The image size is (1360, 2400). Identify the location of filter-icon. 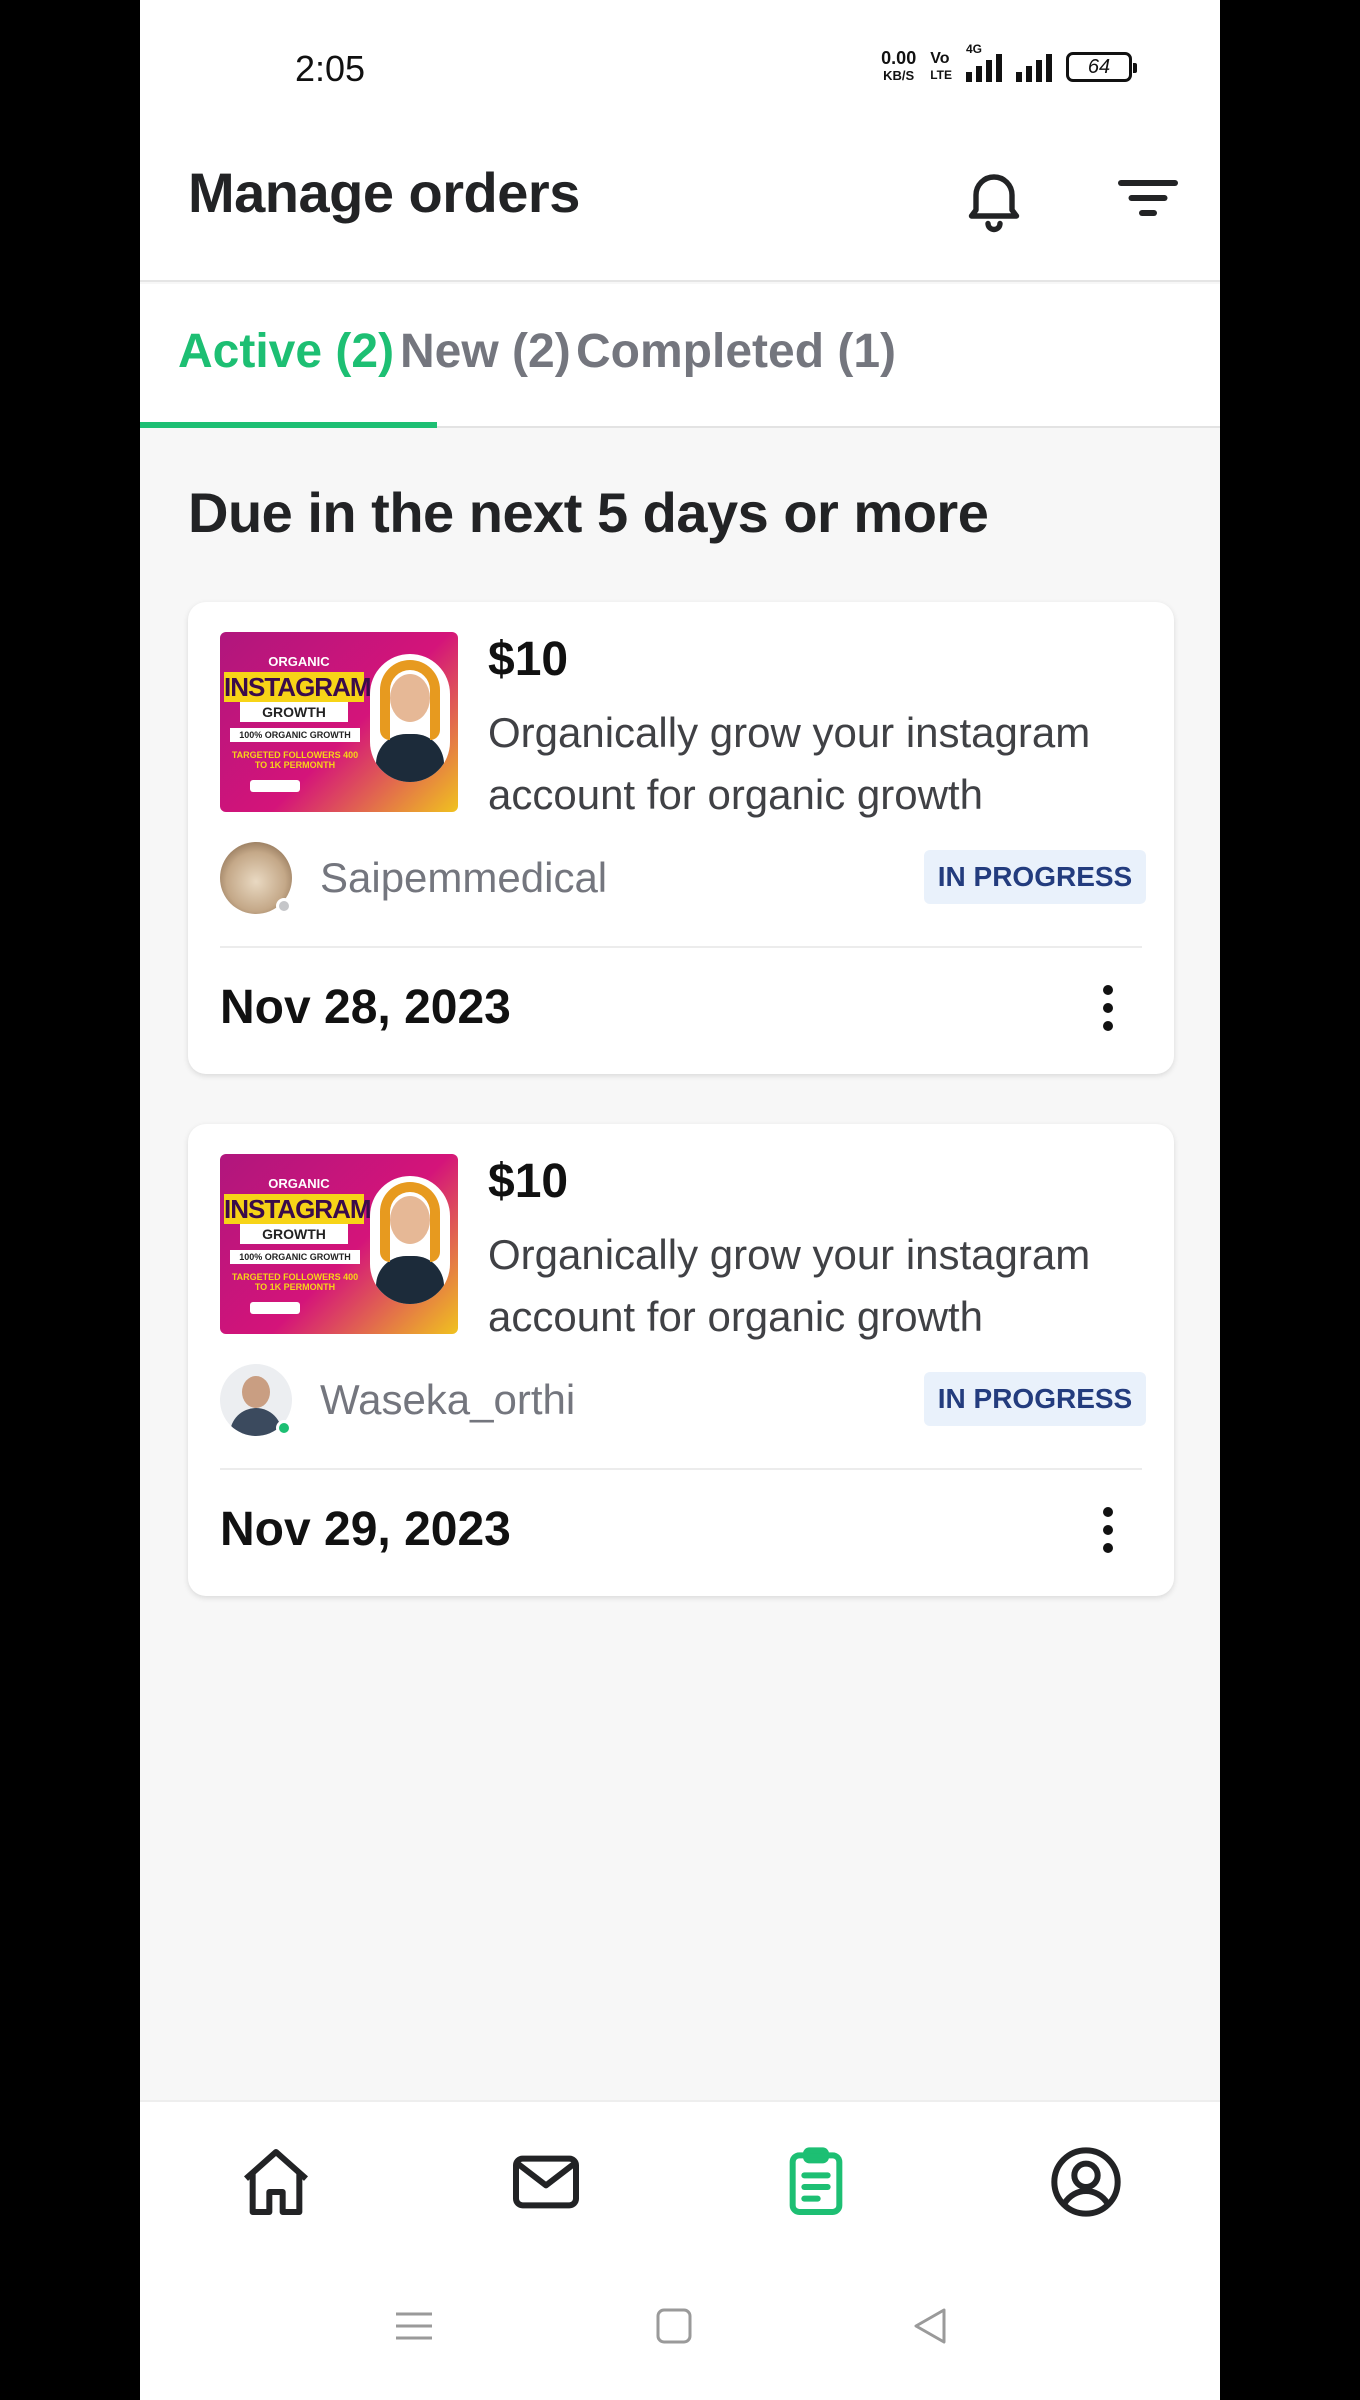
(1148, 198).